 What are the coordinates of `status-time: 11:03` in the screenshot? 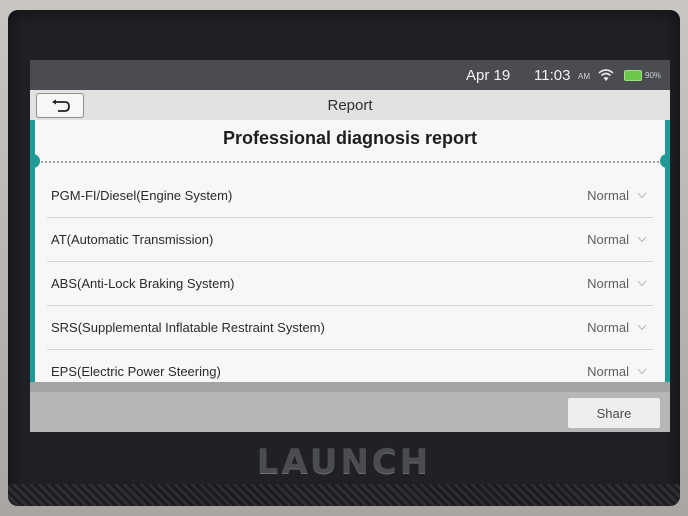 It's located at (552, 75).